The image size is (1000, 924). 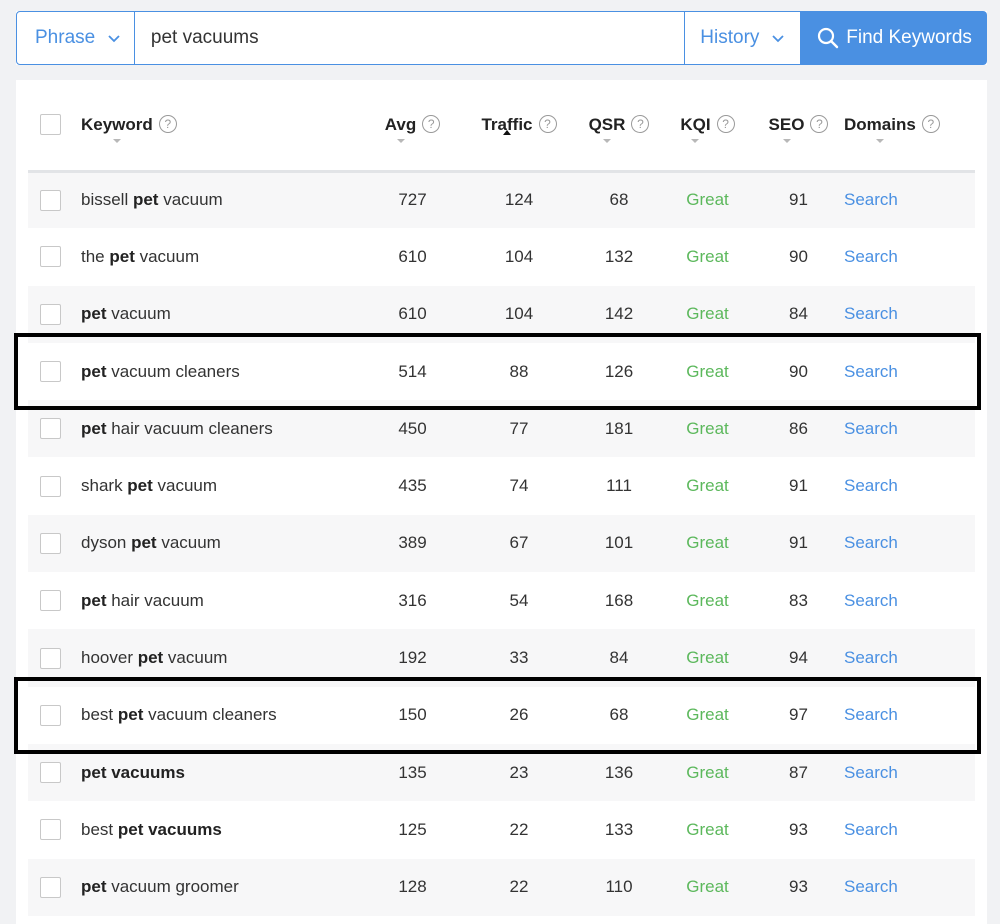 I want to click on traffic-cell: 74, so click(x=519, y=486).